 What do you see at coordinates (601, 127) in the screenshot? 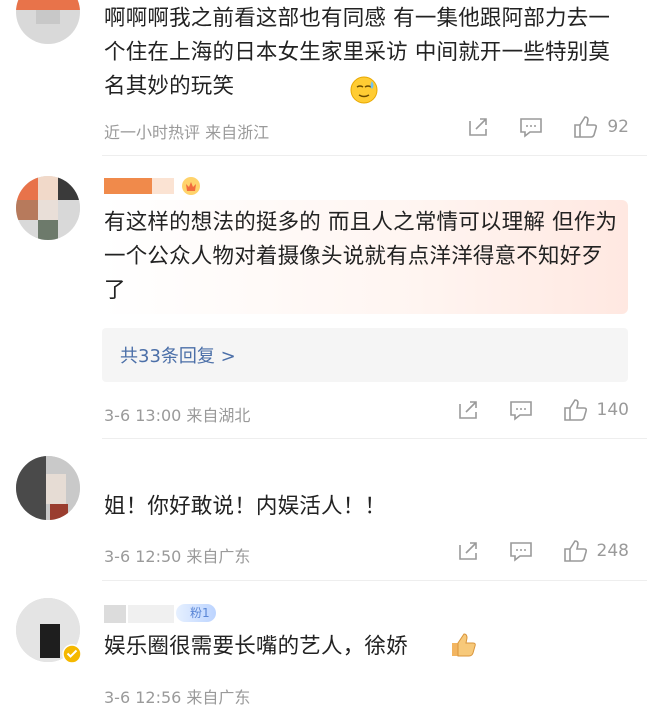
I see `like-button: 92` at bounding box center [601, 127].